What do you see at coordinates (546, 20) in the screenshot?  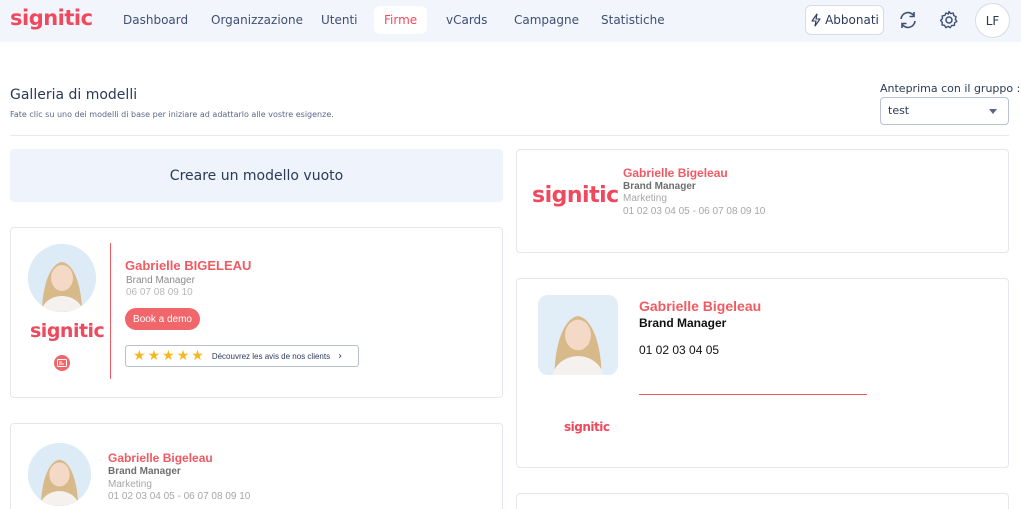 I see `nav-campagne: Campagne` at bounding box center [546, 20].